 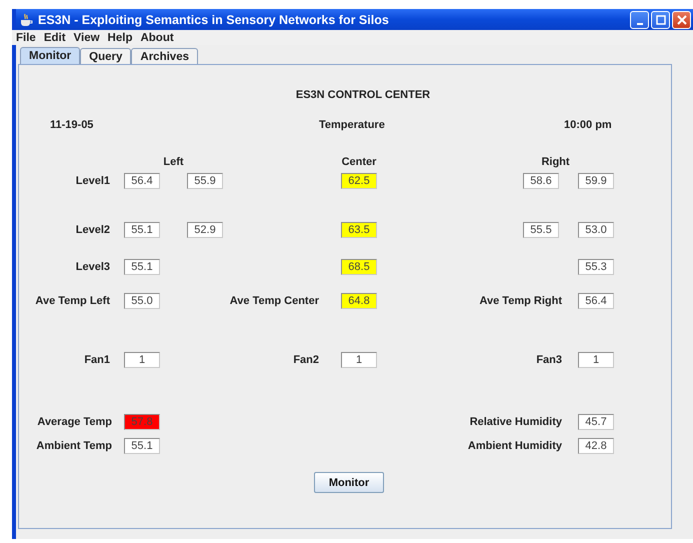 I want to click on value-field: 55.5, so click(x=541, y=230).